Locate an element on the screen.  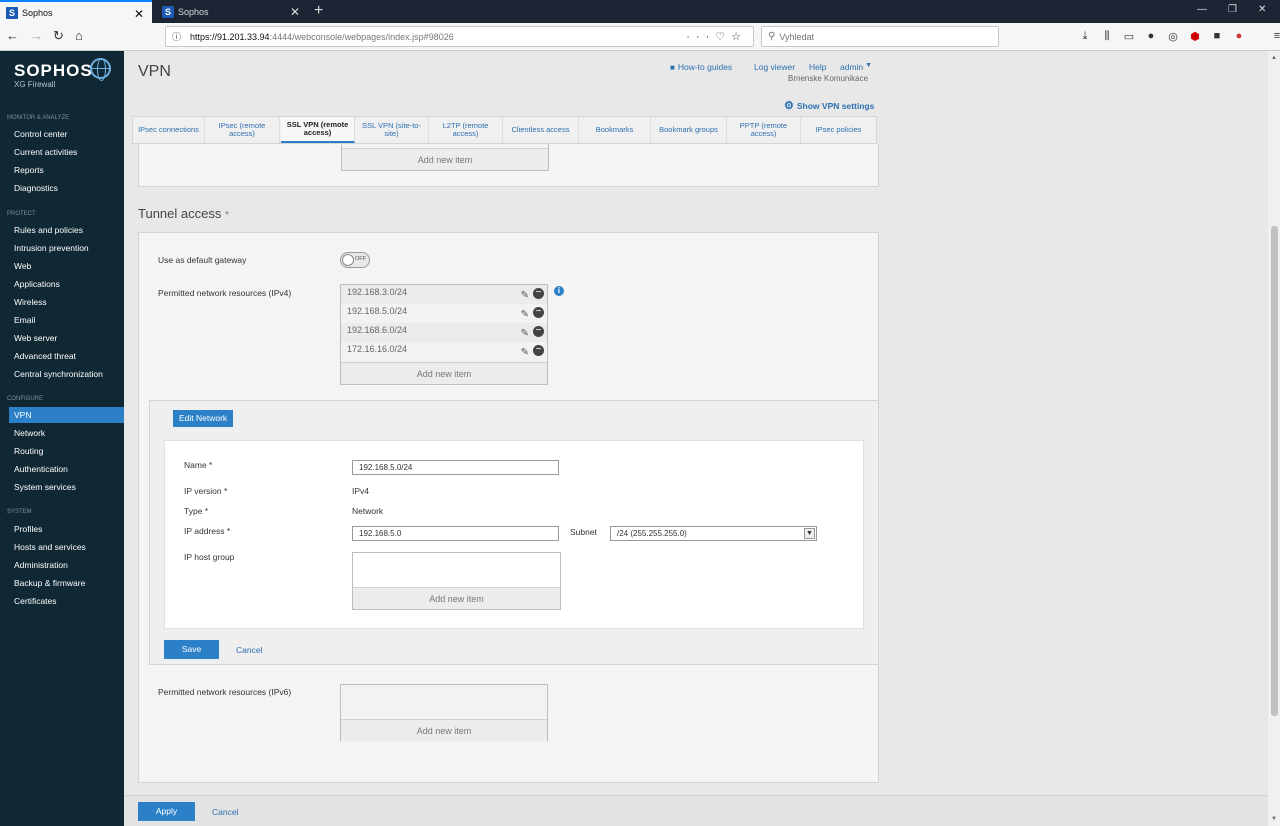
default-gateway-toggle: OFF is located at coordinates (355, 260).